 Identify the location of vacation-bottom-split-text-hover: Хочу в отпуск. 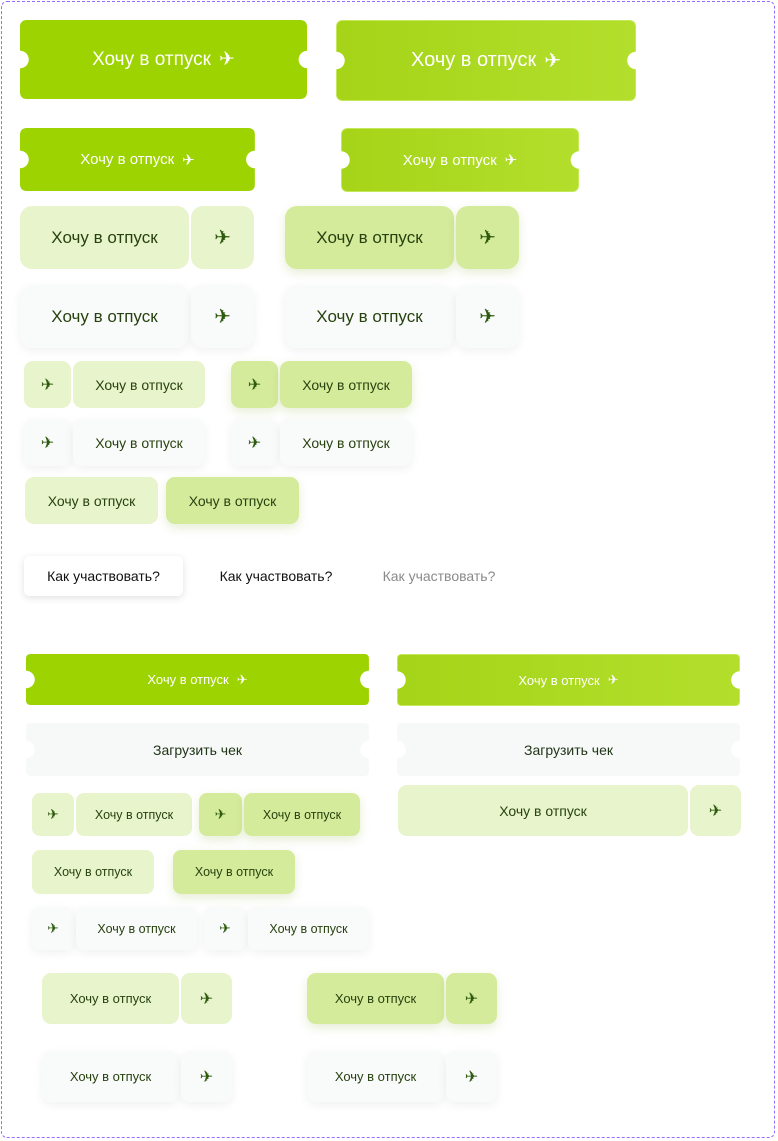
(375, 998).